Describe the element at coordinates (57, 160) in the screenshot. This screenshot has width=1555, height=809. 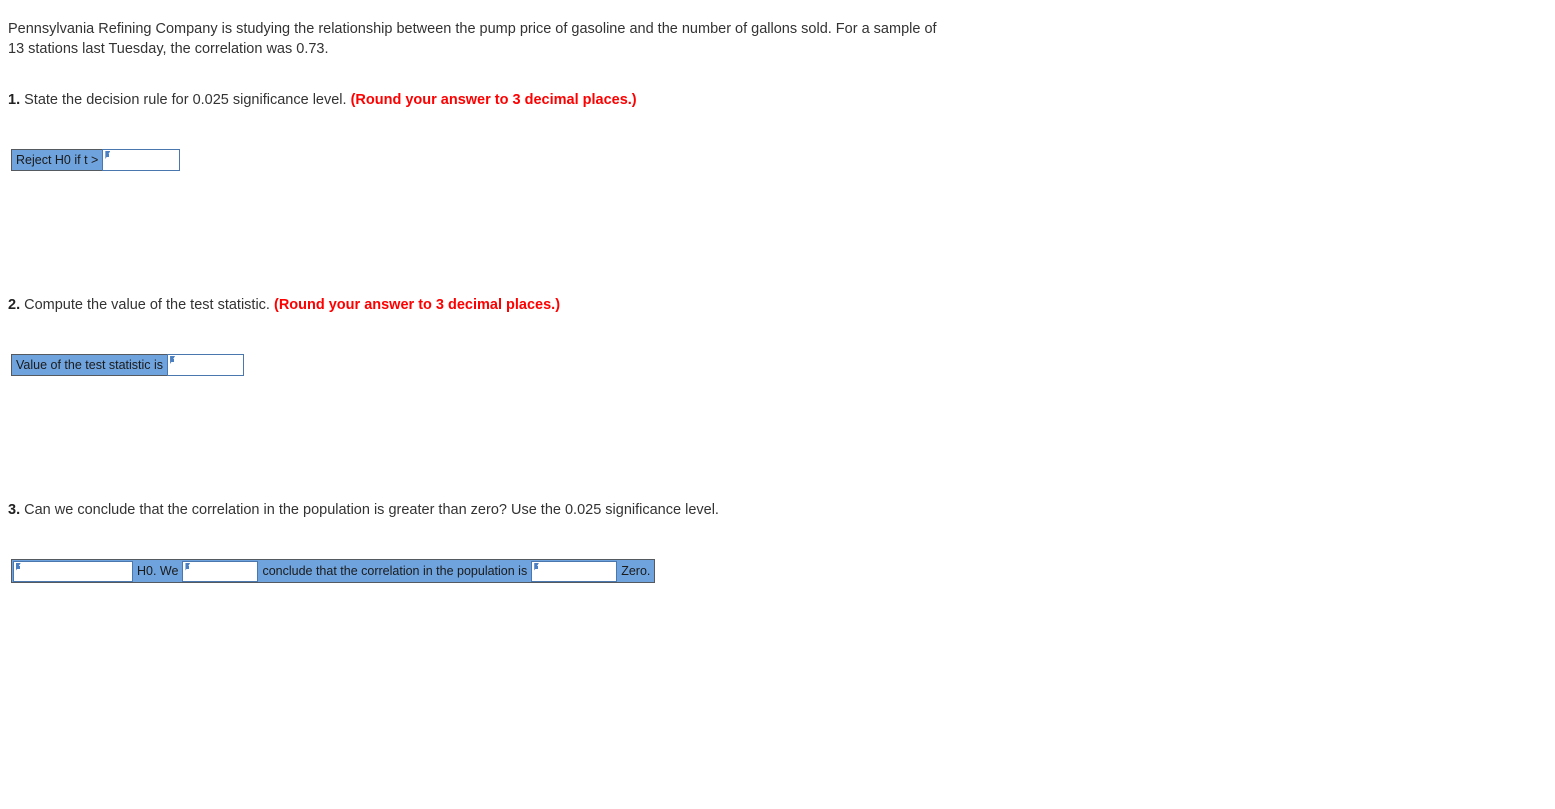
I see `reject-h0-label: Reject H0 if t >` at that location.